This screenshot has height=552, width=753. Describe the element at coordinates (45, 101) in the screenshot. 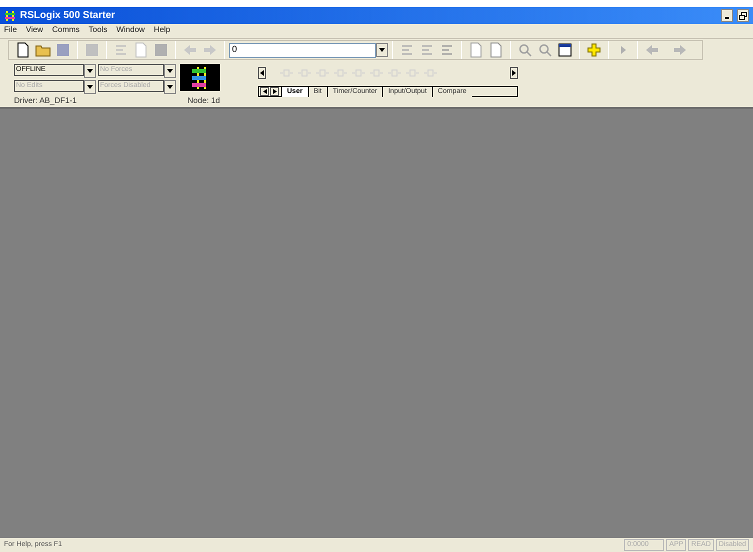

I see `driver-label: Driver: AB_DF1-1` at that location.